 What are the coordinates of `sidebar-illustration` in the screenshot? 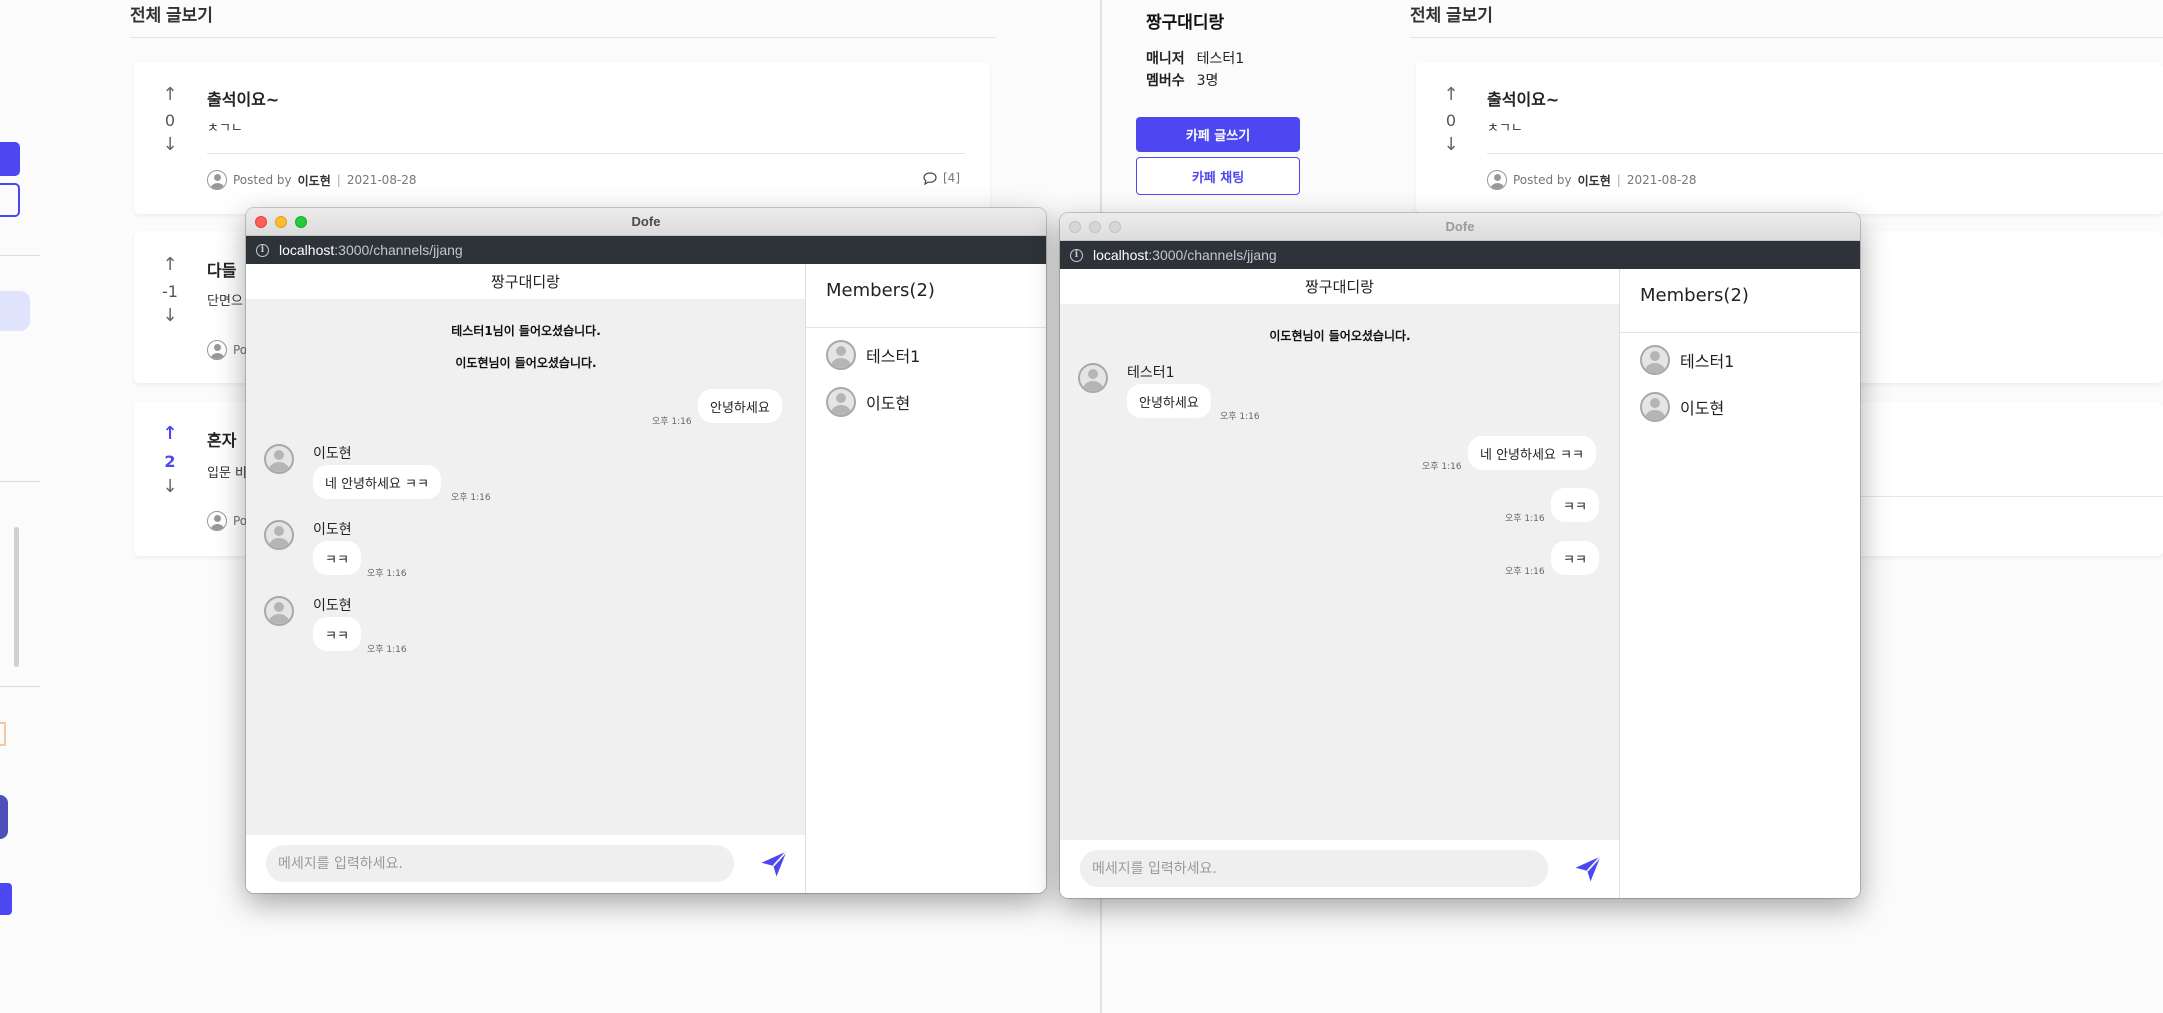 It's located at (4, 817).